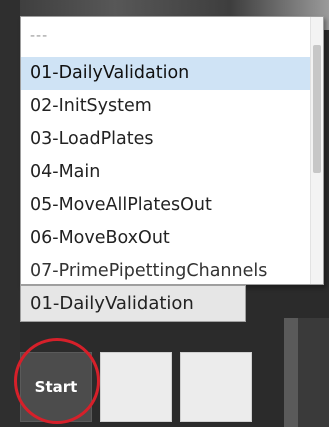 This screenshot has width=329, height=427. Describe the element at coordinates (317, 109) in the screenshot. I see `scrollbar-thumb` at that location.